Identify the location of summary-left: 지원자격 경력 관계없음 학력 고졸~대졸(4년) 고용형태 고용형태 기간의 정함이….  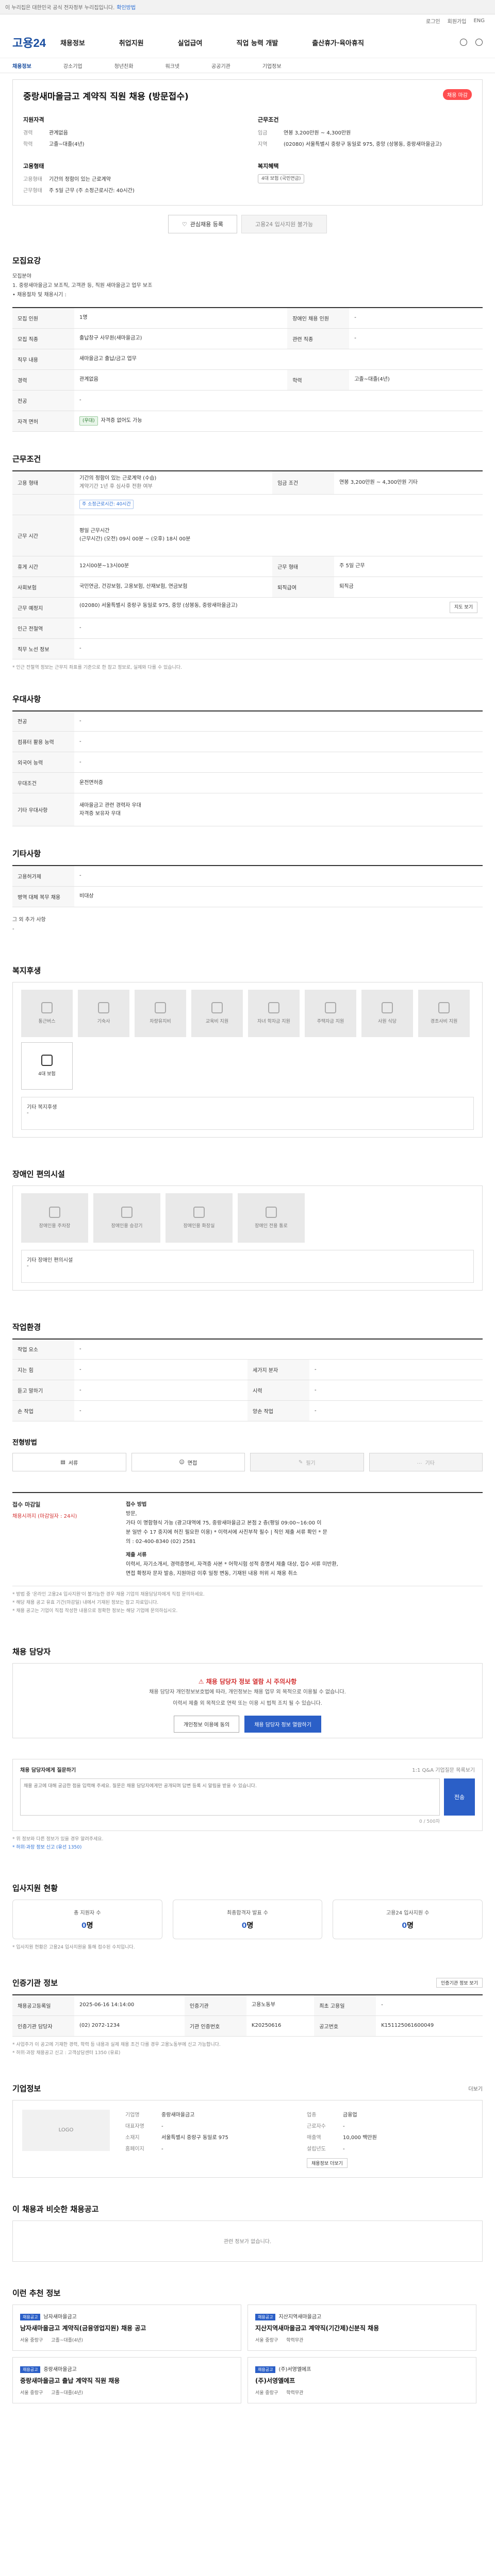
(130, 156).